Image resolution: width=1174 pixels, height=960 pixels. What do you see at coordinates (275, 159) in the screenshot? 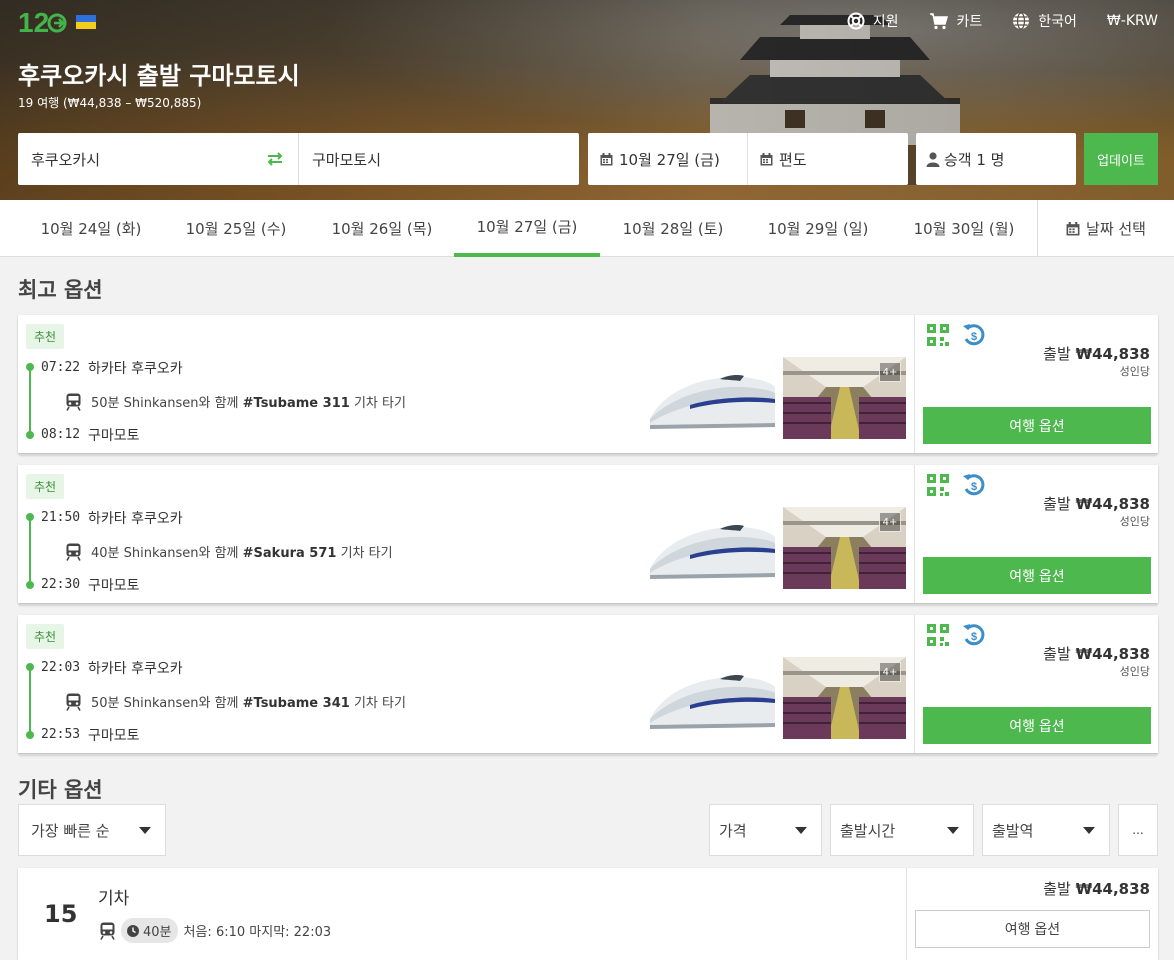
I see `swap-icon` at bounding box center [275, 159].